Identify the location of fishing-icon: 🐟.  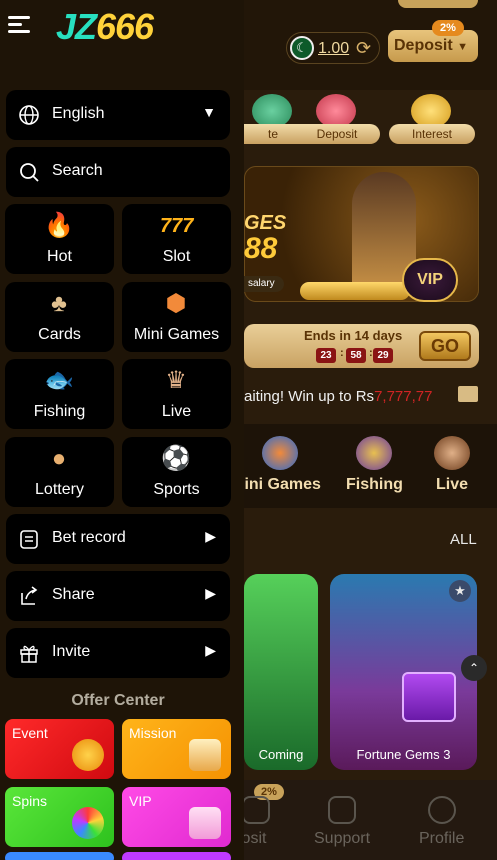
(59, 380).